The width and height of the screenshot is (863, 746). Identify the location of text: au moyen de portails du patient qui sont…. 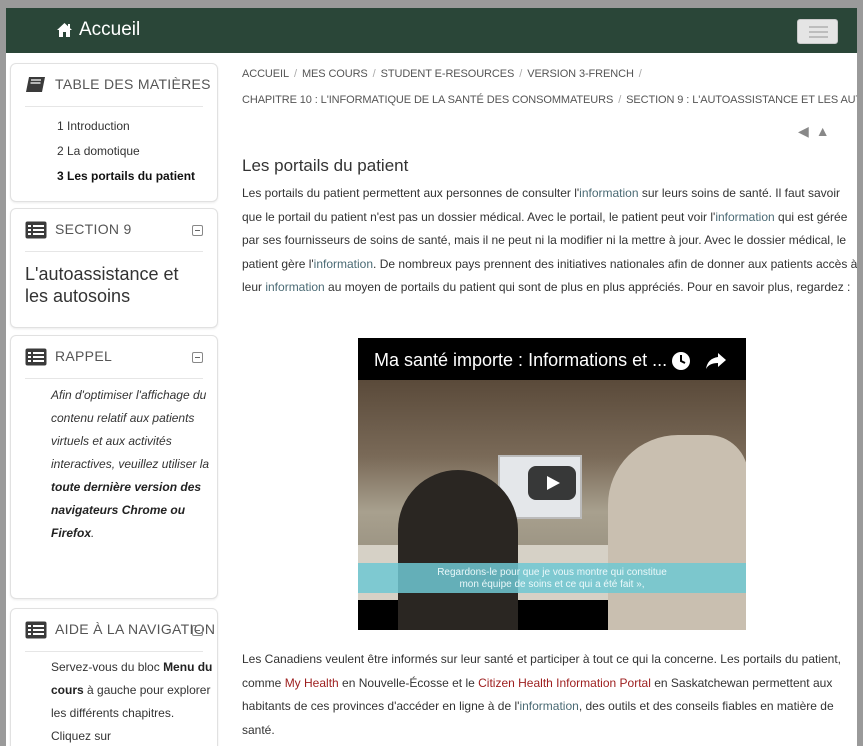
(587, 287).